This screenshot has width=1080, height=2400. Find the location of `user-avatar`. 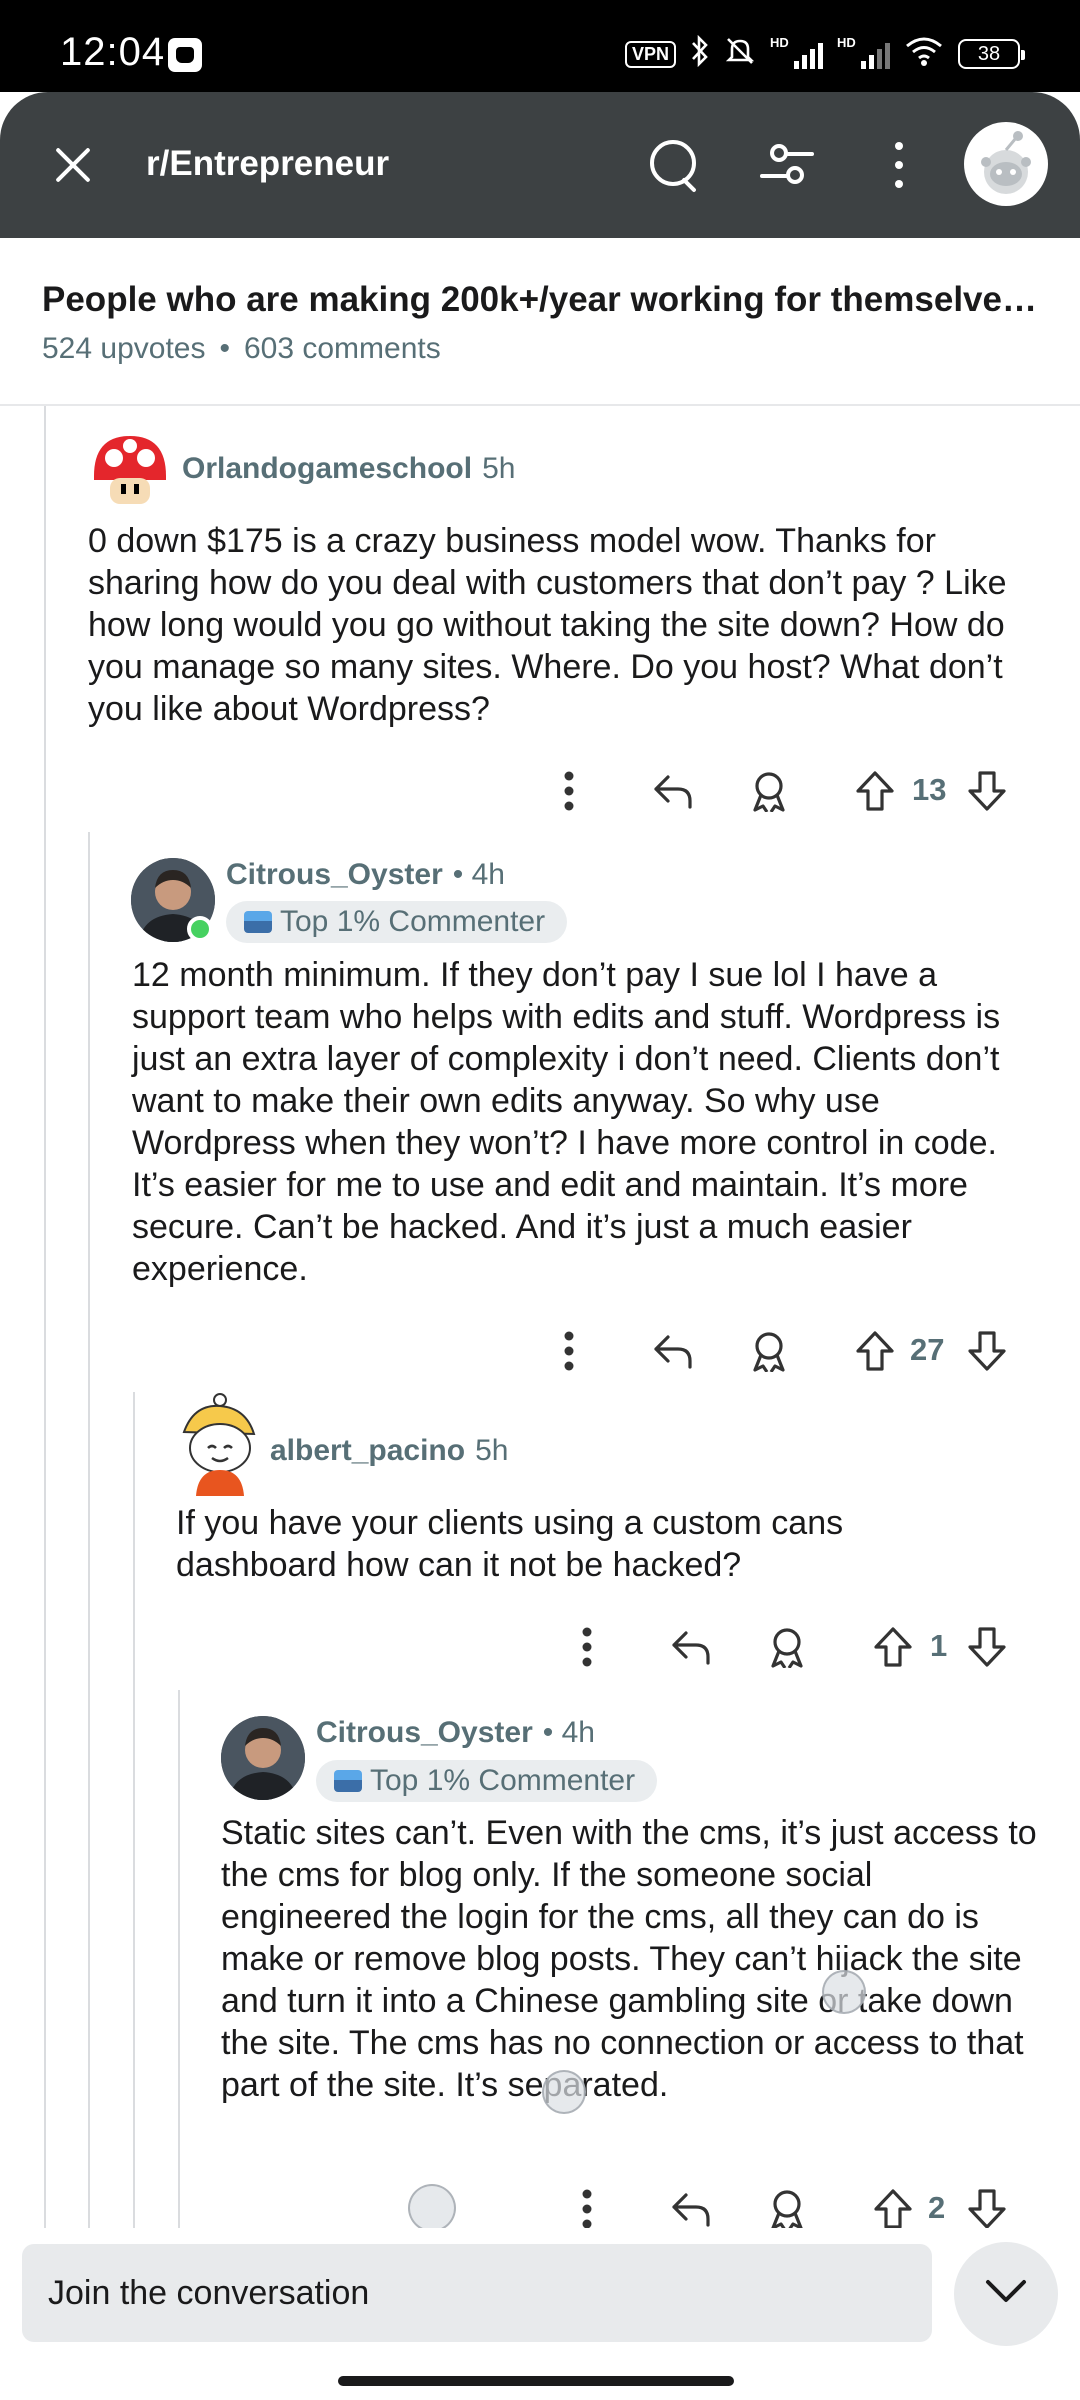

user-avatar is located at coordinates (1006, 164).